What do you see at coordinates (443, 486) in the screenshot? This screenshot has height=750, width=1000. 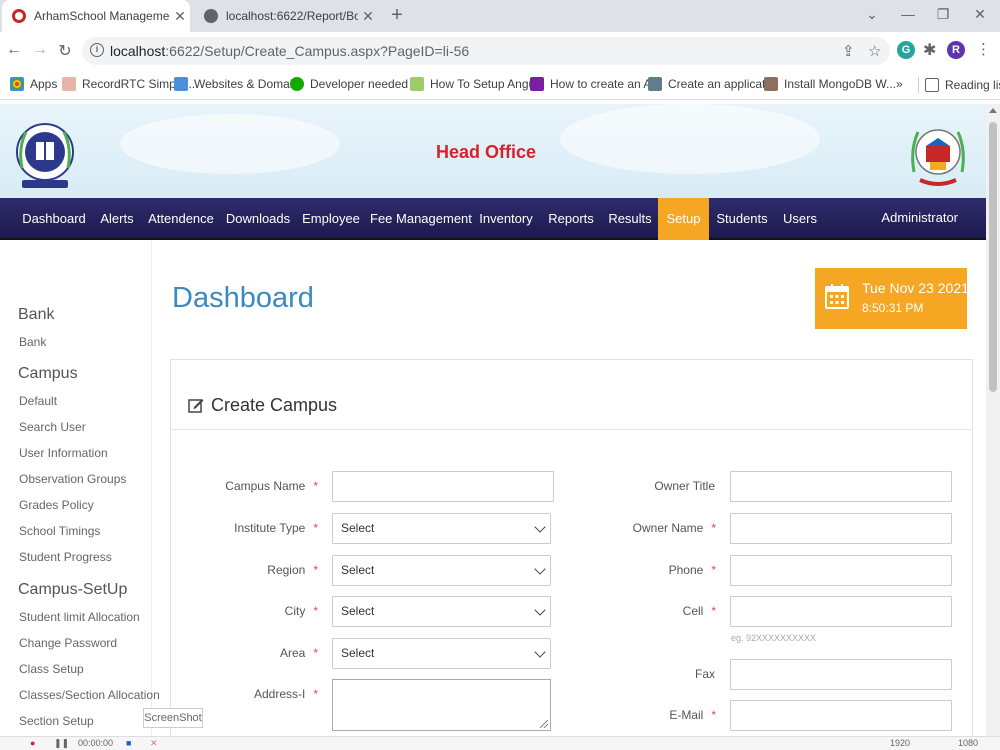 I see `campus-name-input` at bounding box center [443, 486].